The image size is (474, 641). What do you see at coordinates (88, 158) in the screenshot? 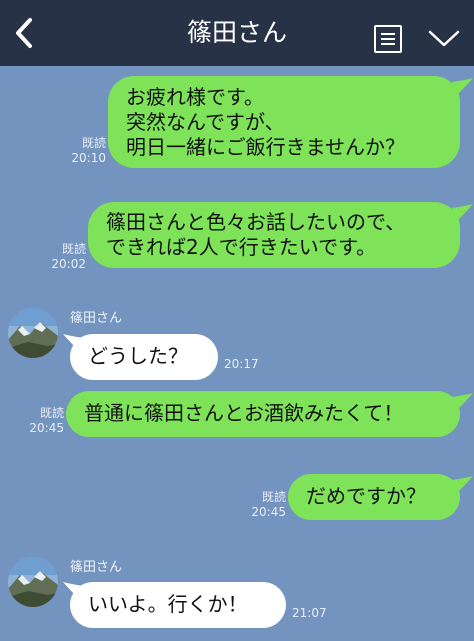
I see `message-time: 20:10` at bounding box center [88, 158].